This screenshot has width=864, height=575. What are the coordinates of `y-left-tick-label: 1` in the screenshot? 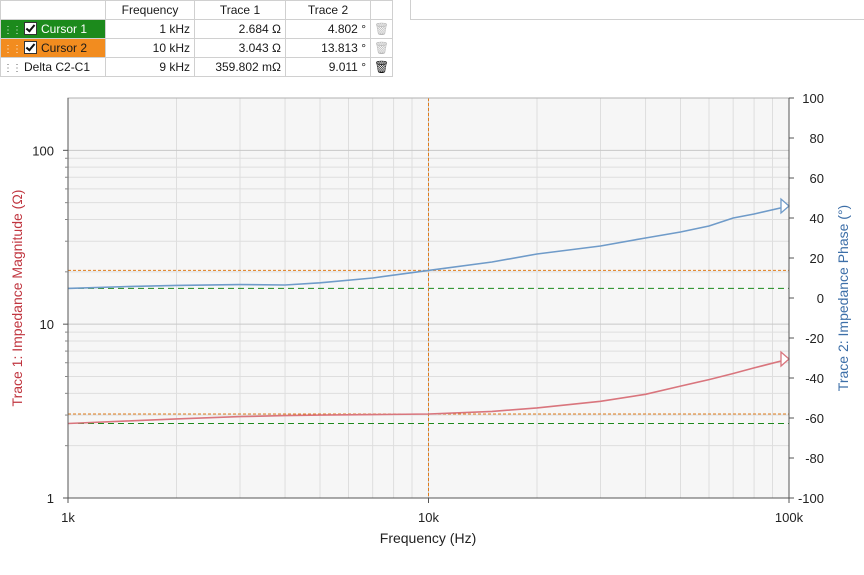 It's located at (50, 498).